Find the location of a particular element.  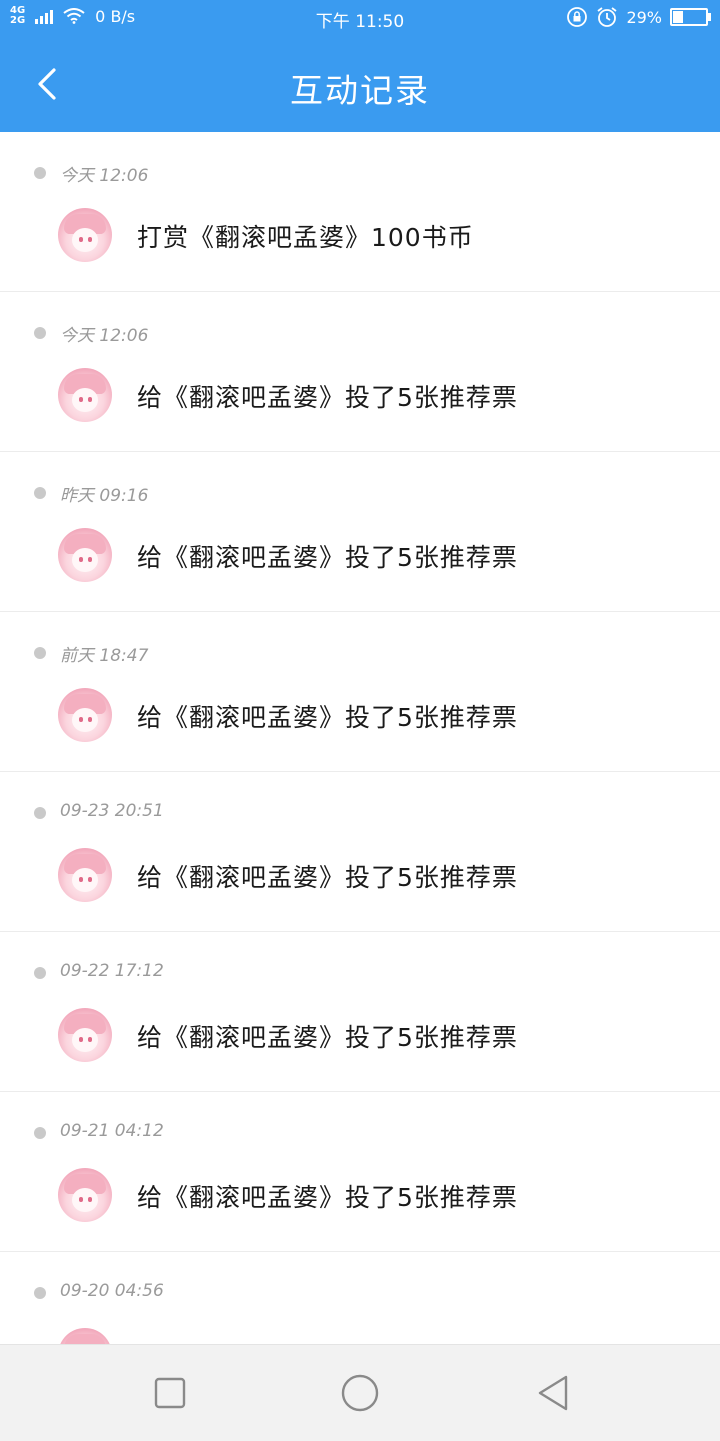

record-time: 09-22 17:12 is located at coordinates (112, 971).